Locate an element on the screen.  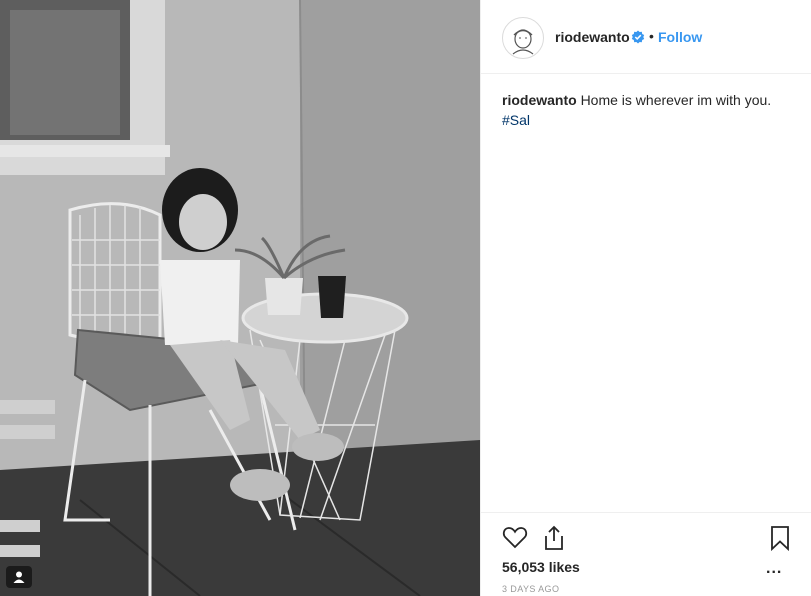
avatar-sketch-icon is located at coordinates (523, 38).